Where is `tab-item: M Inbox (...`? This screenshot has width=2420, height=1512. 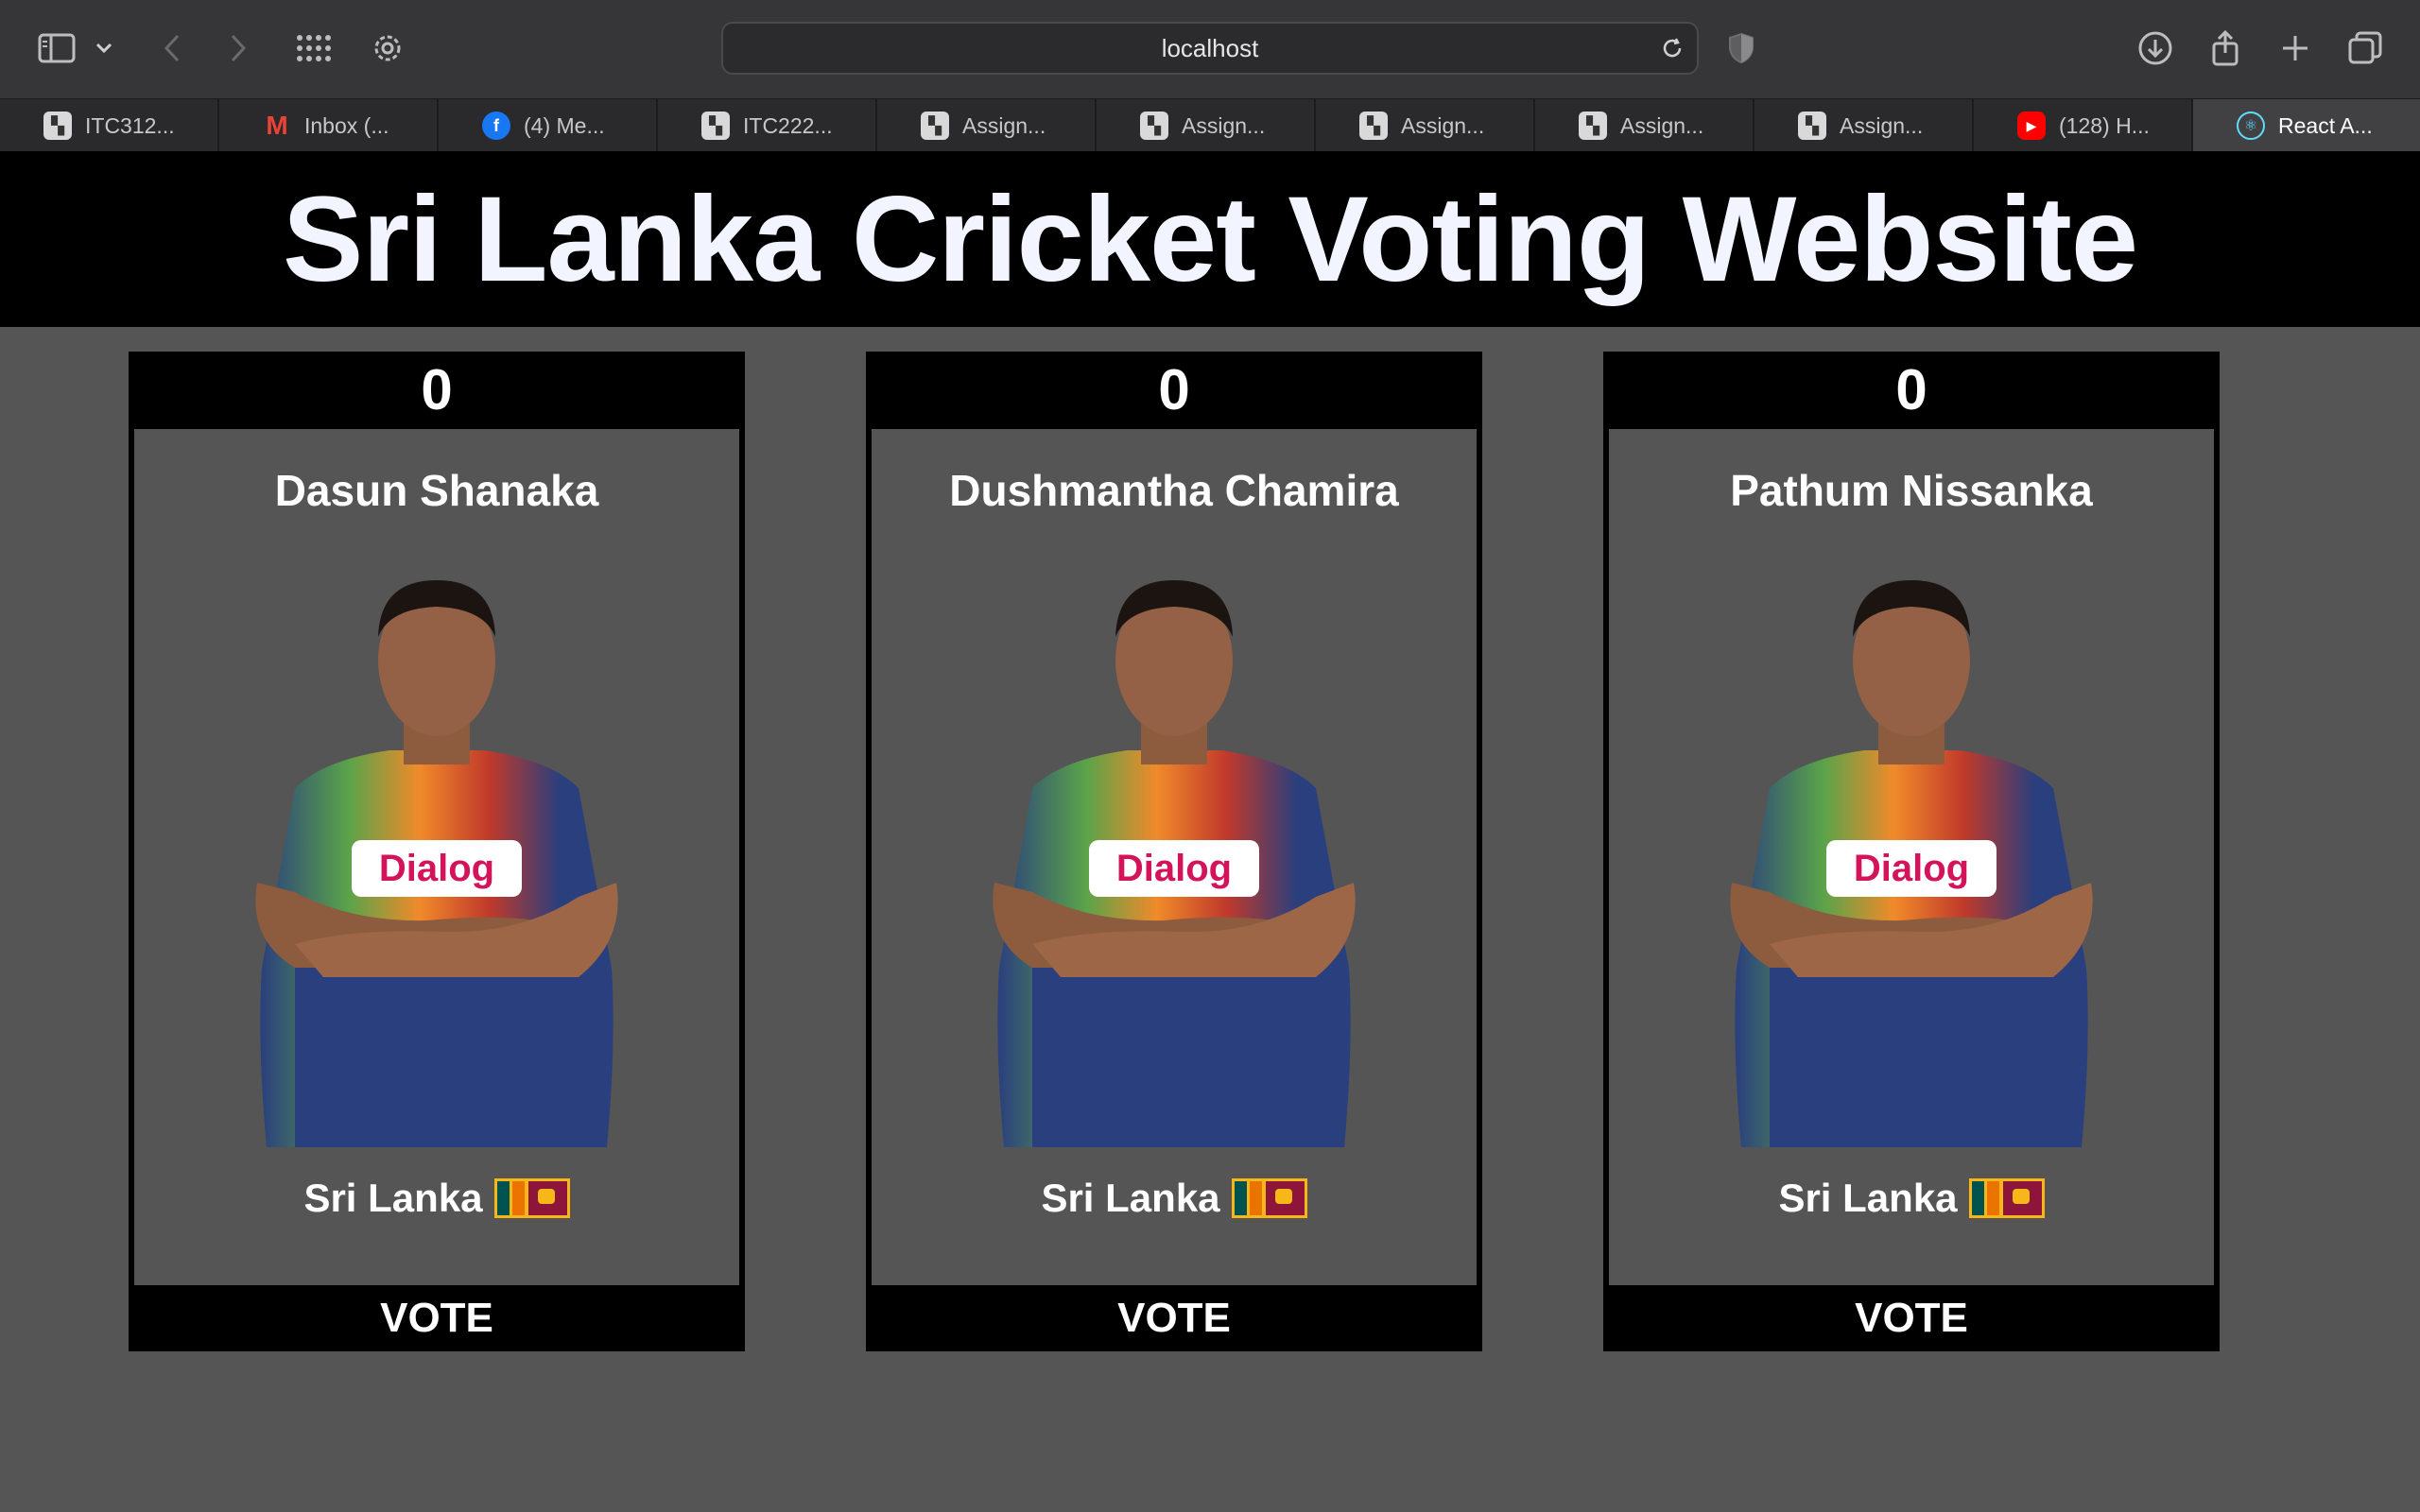
tab-item: M Inbox (... is located at coordinates (329, 125).